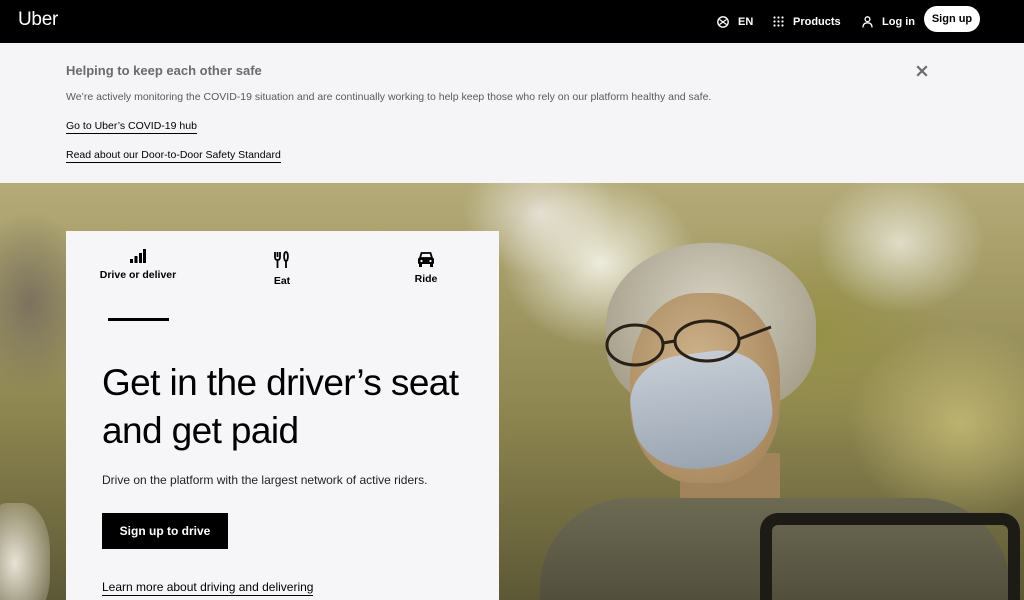 This screenshot has height=600, width=1024. I want to click on products-menu: Products, so click(807, 21).